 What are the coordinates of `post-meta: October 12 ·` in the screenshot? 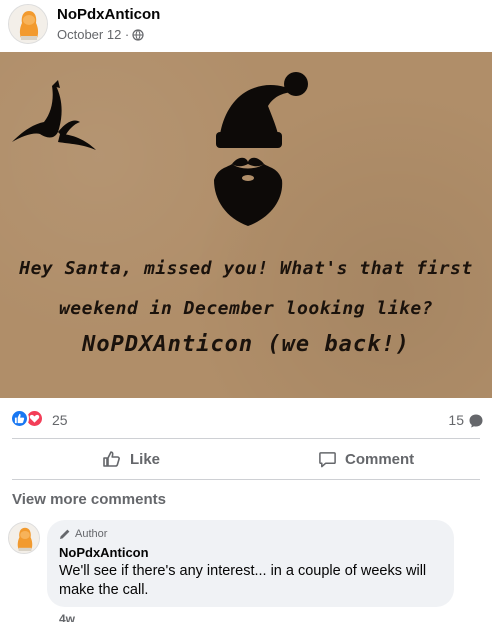 It's located at (100, 34).